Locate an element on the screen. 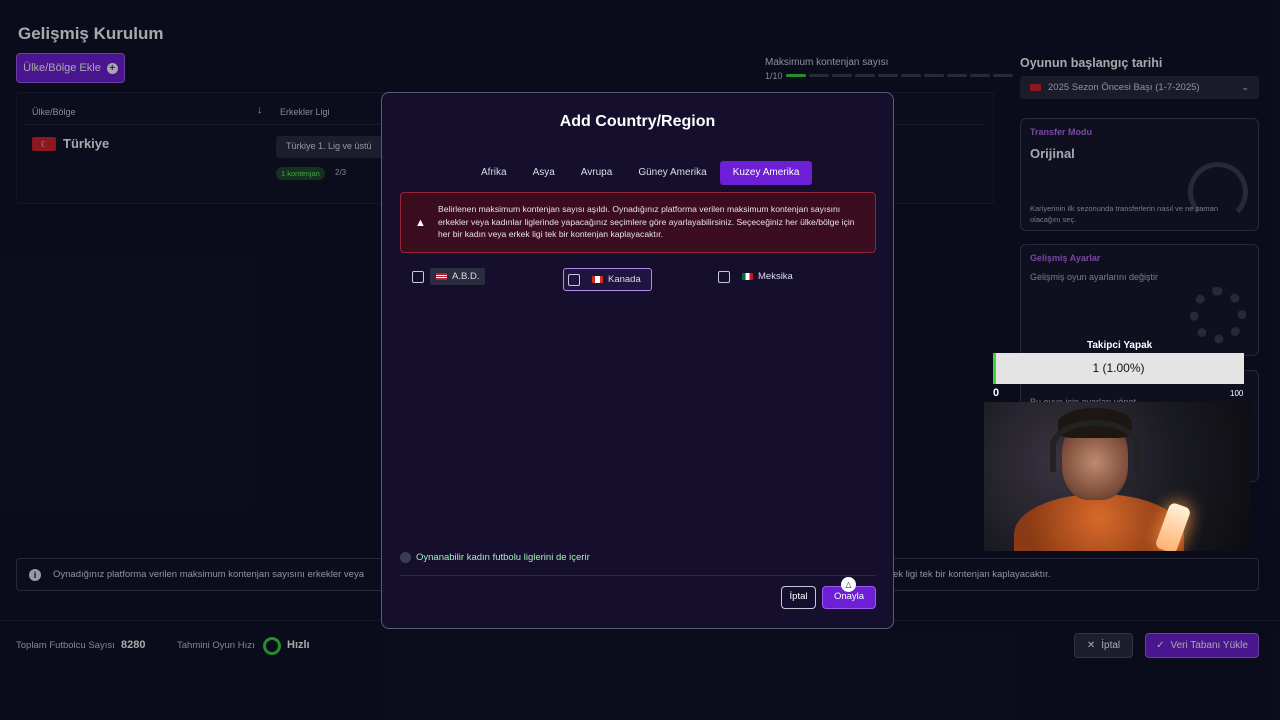 Image resolution: width=1280 pixels, height=720 pixels. follower-goal-bar: 1 (1.00%) is located at coordinates (1118, 368).